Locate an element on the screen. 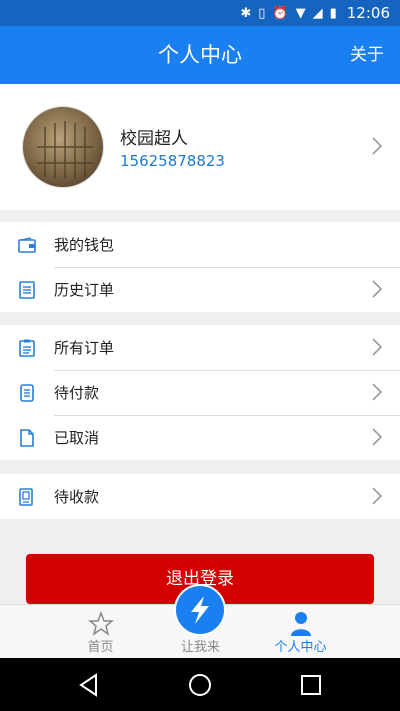 The image size is (400, 711). menu-item-label: 待收款 is located at coordinates (77, 497).